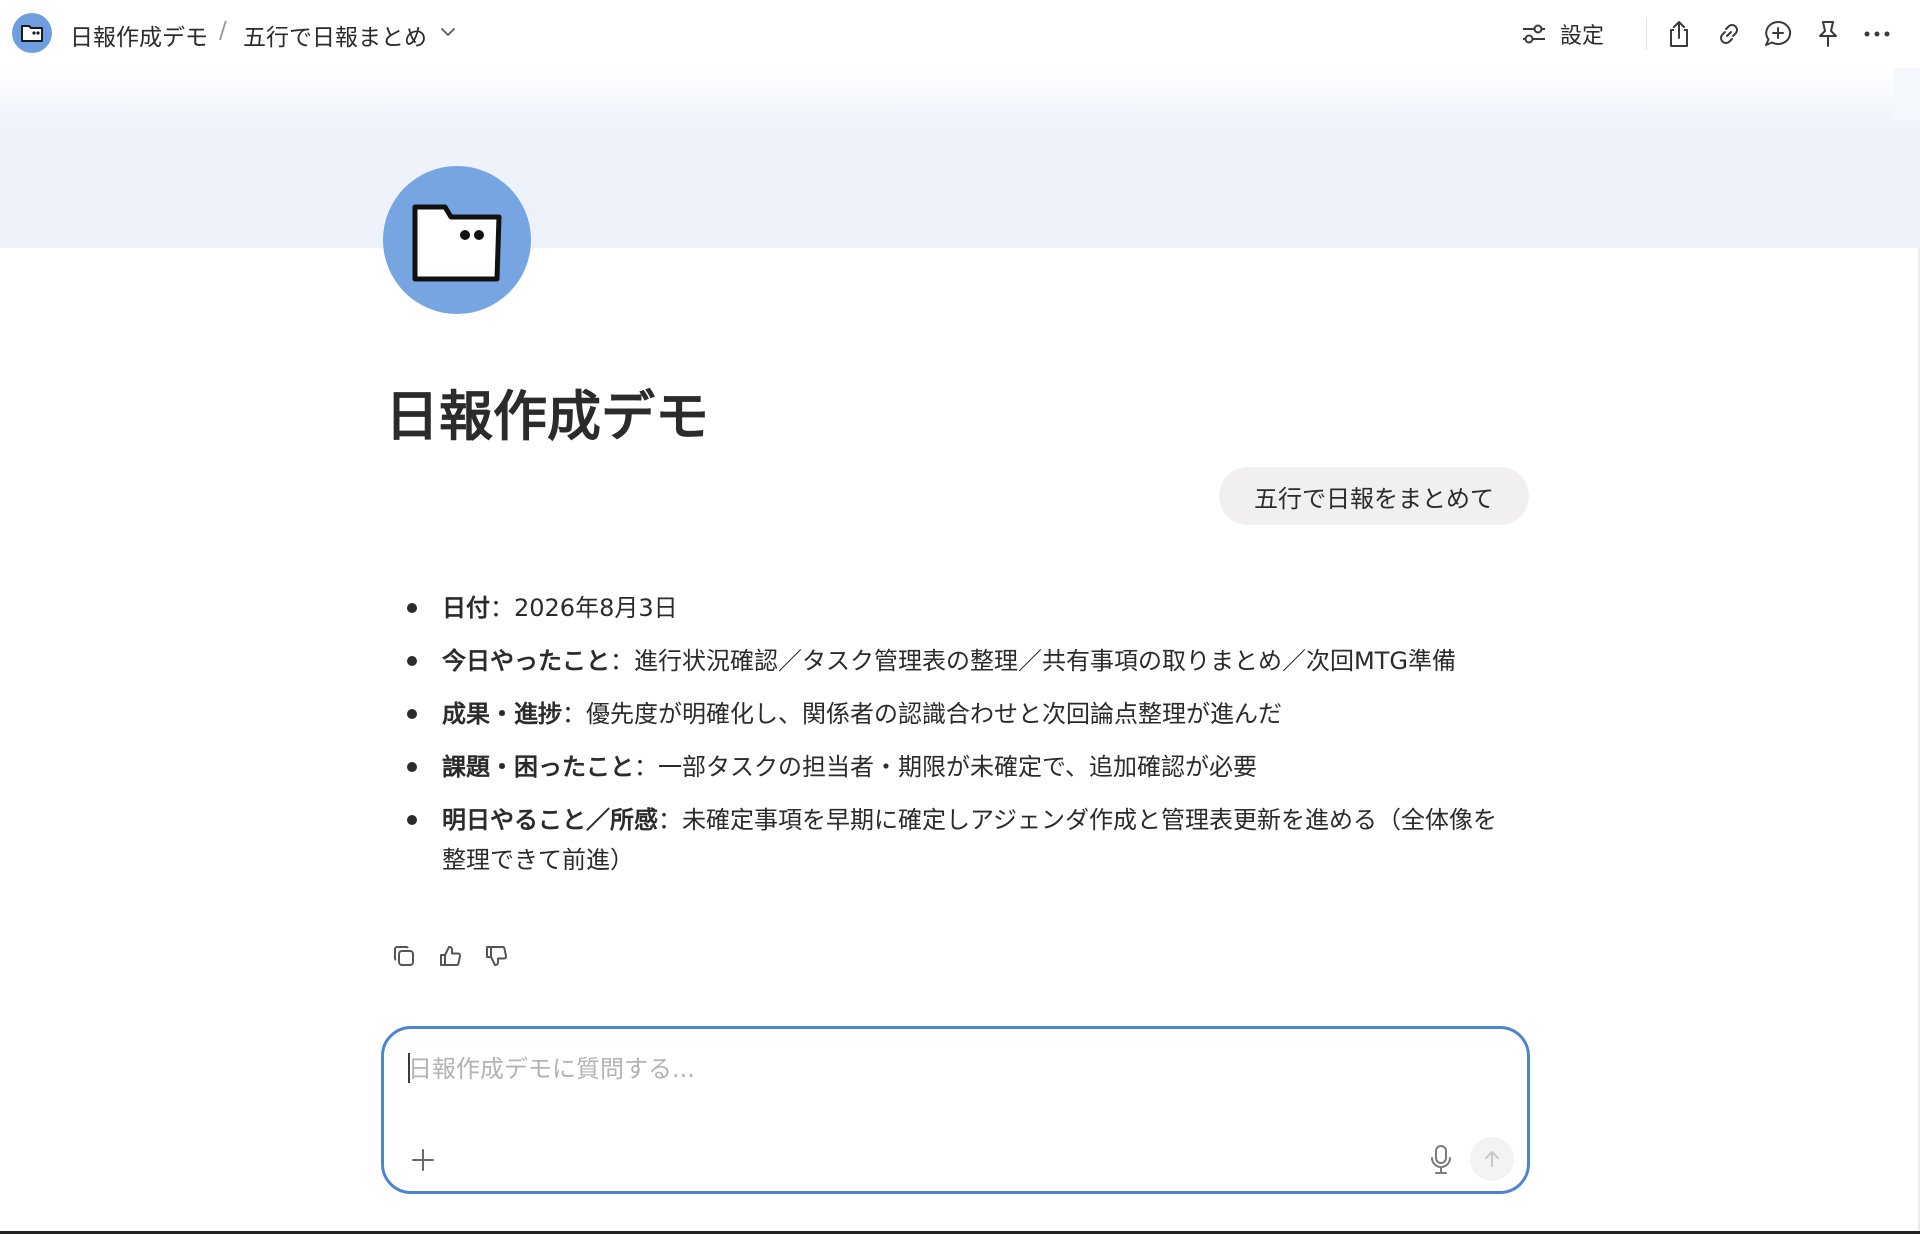  Describe the element at coordinates (922, 714) in the screenshot. I see `answer-item-text: ：優先度が明確化し、関係者の認識合わせと次回論点整理が進んだ` at that location.